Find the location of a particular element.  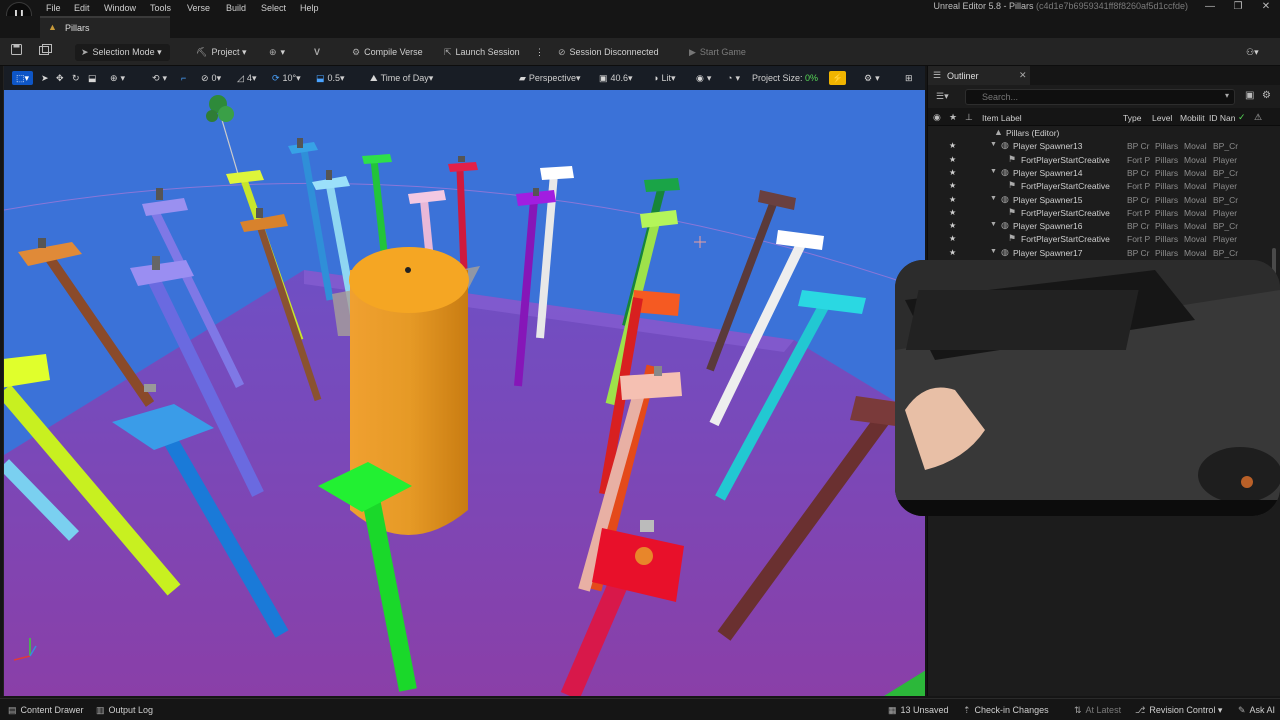

outliner-search-input is located at coordinates (1100, 97).